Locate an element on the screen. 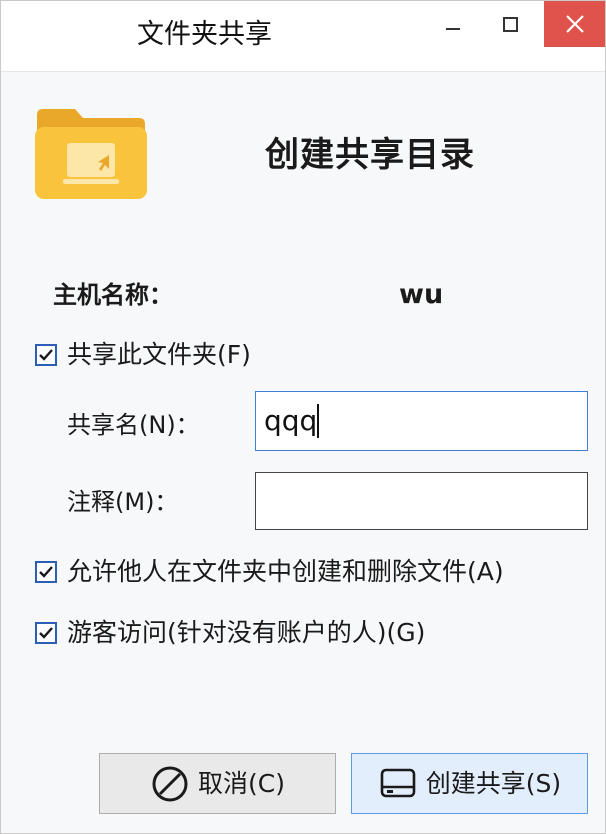 This screenshot has height=834, width=606. close-icon is located at coordinates (575, 24).